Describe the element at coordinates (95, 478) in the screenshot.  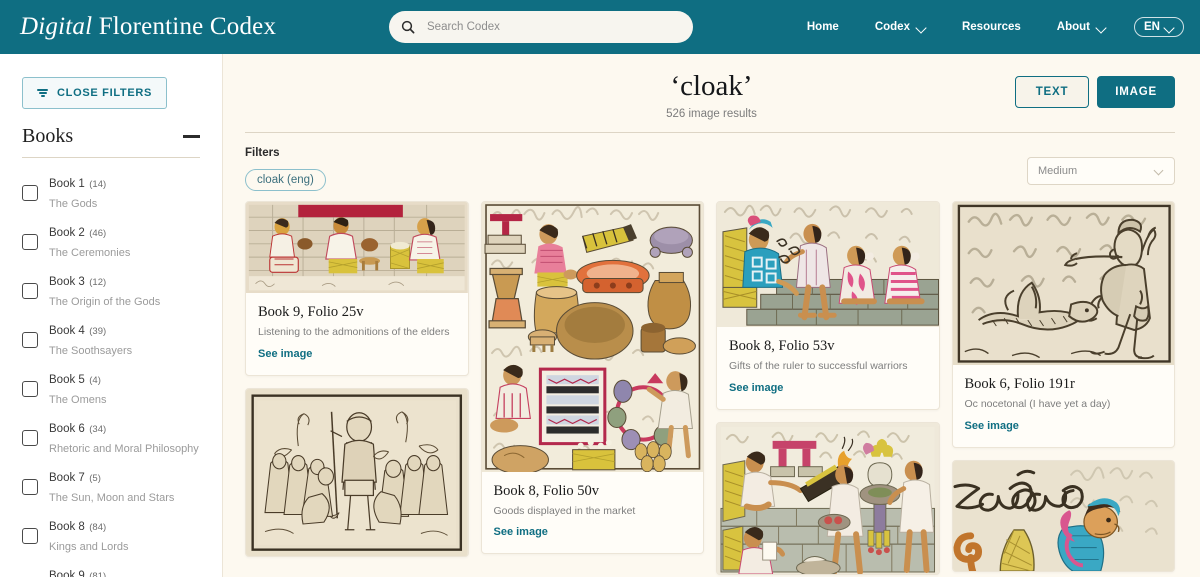
I see `book-count: (5)` at that location.